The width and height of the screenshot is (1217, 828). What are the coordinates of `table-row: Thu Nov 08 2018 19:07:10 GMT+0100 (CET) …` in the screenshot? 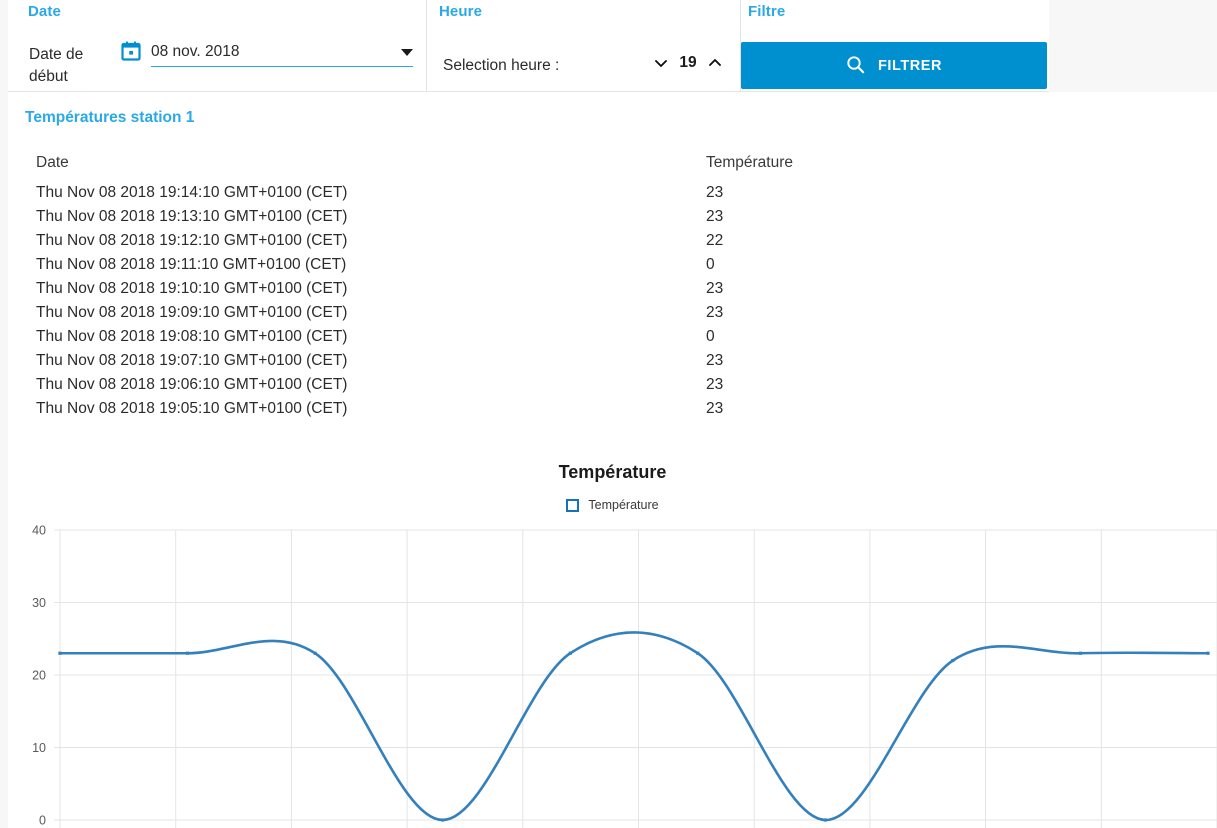 It's located at (547, 361).